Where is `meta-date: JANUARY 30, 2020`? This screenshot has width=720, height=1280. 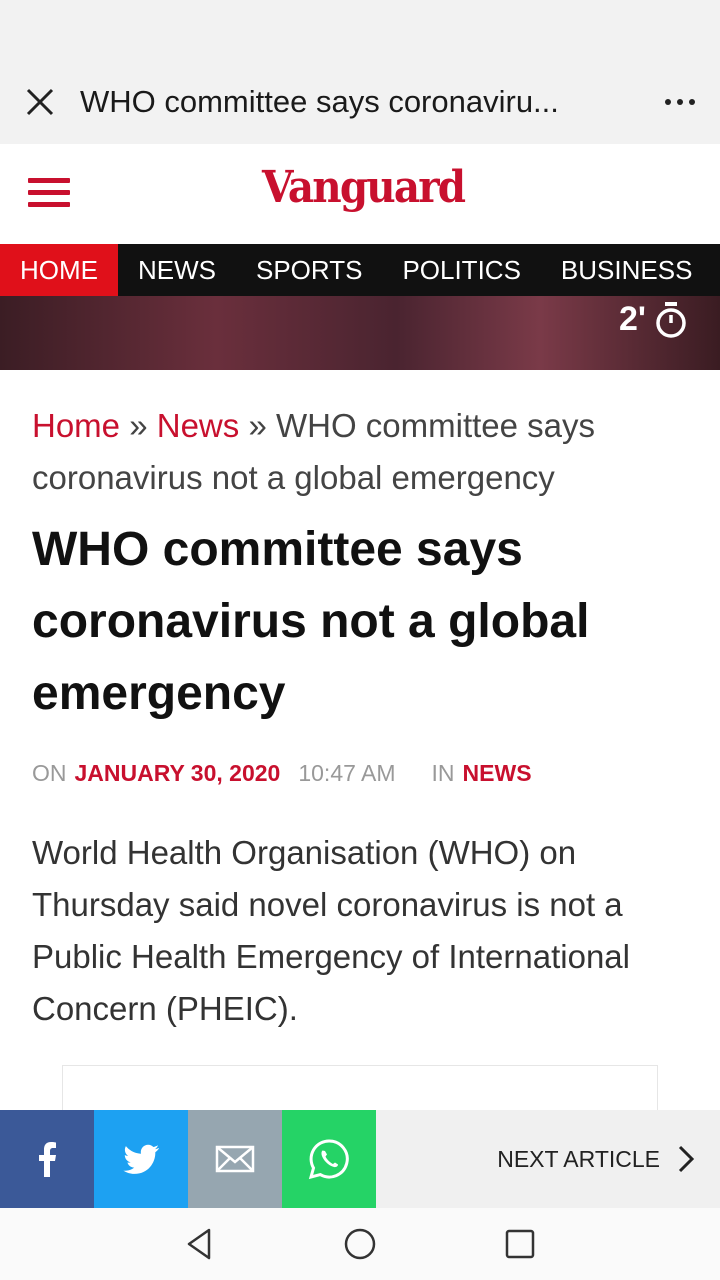 meta-date: JANUARY 30, 2020 is located at coordinates (178, 773).